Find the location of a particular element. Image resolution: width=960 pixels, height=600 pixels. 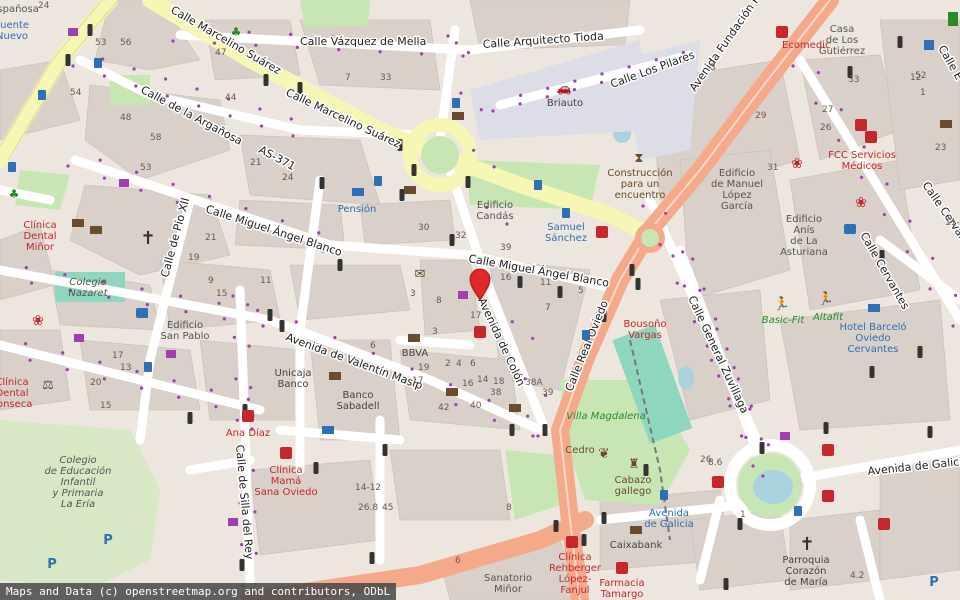

poi-label-line: Sabadell is located at coordinates (357, 406).